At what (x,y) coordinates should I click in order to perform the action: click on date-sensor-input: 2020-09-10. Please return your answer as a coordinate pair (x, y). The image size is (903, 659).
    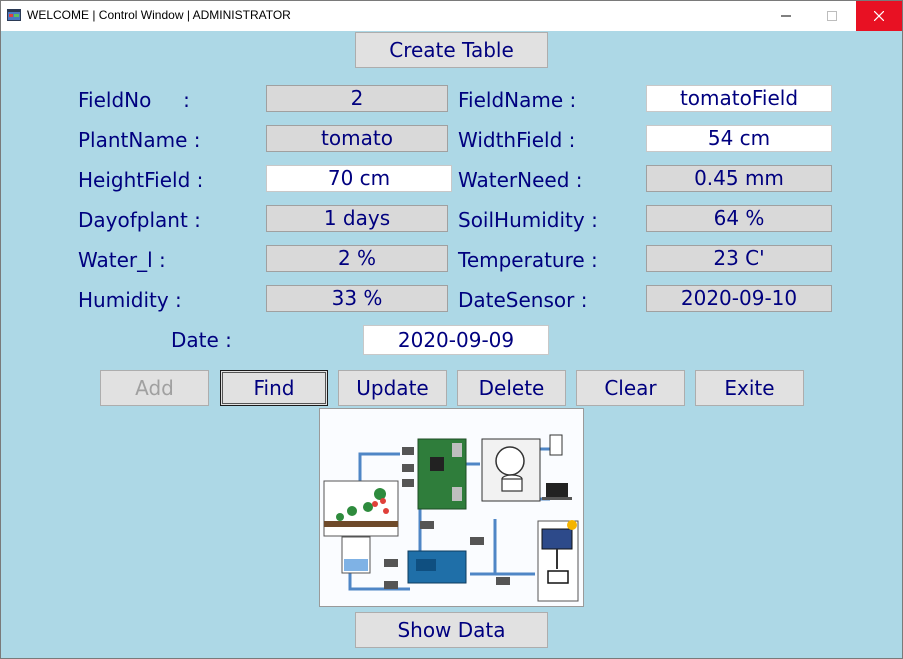
    Looking at the image, I should click on (739, 298).